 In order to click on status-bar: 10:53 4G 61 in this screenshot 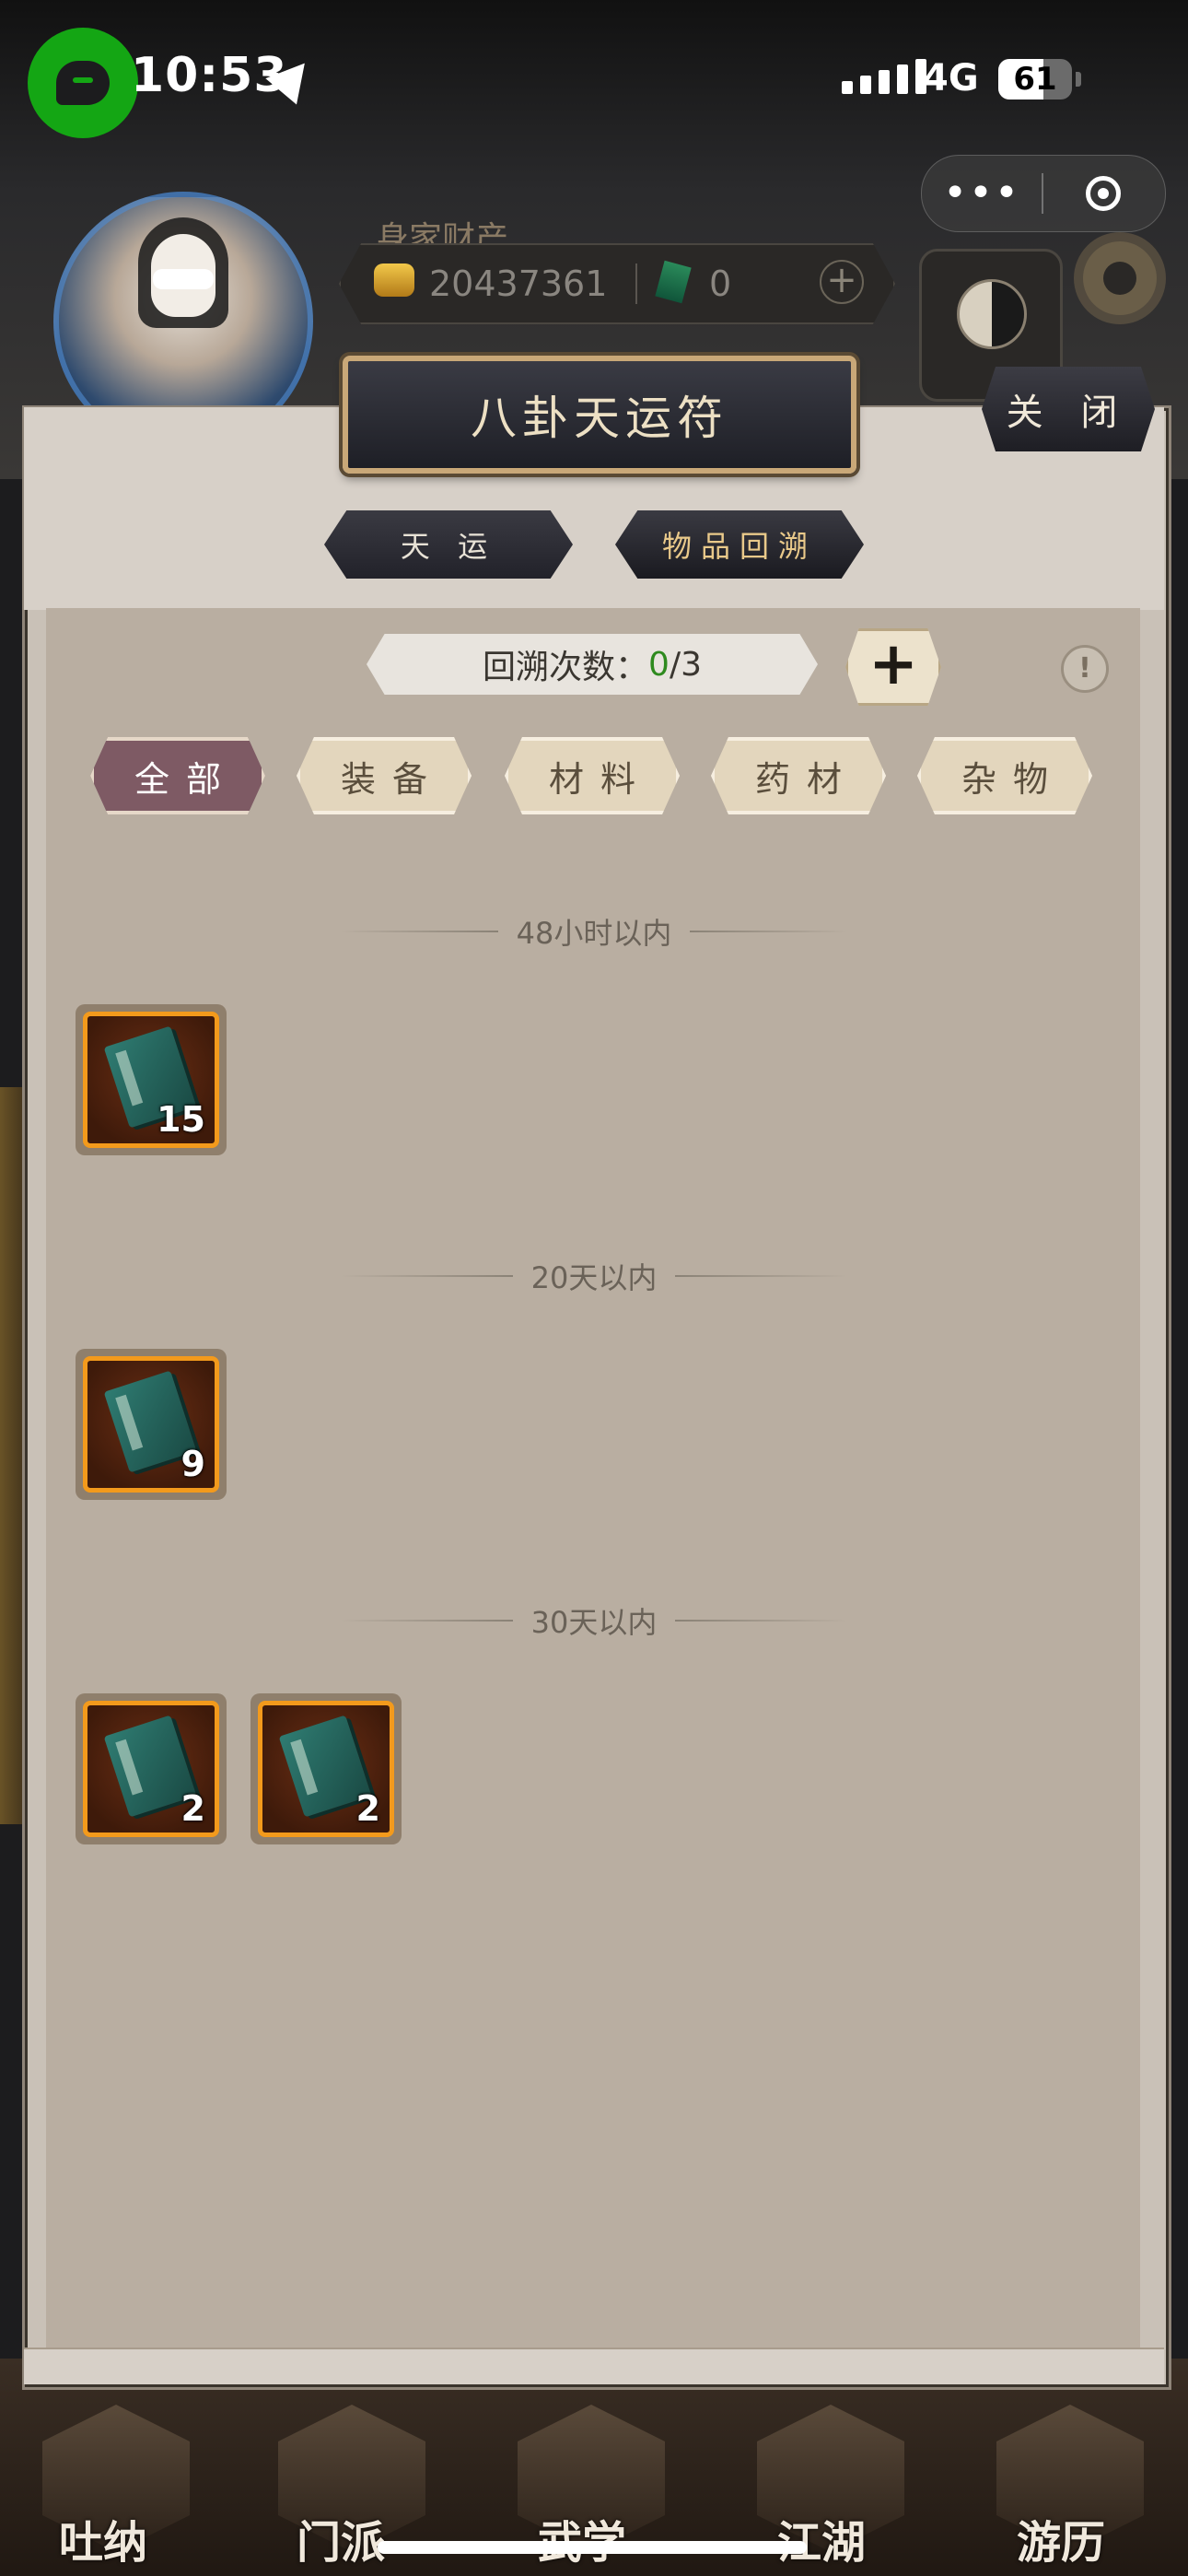, I will do `click(594, 78)`.